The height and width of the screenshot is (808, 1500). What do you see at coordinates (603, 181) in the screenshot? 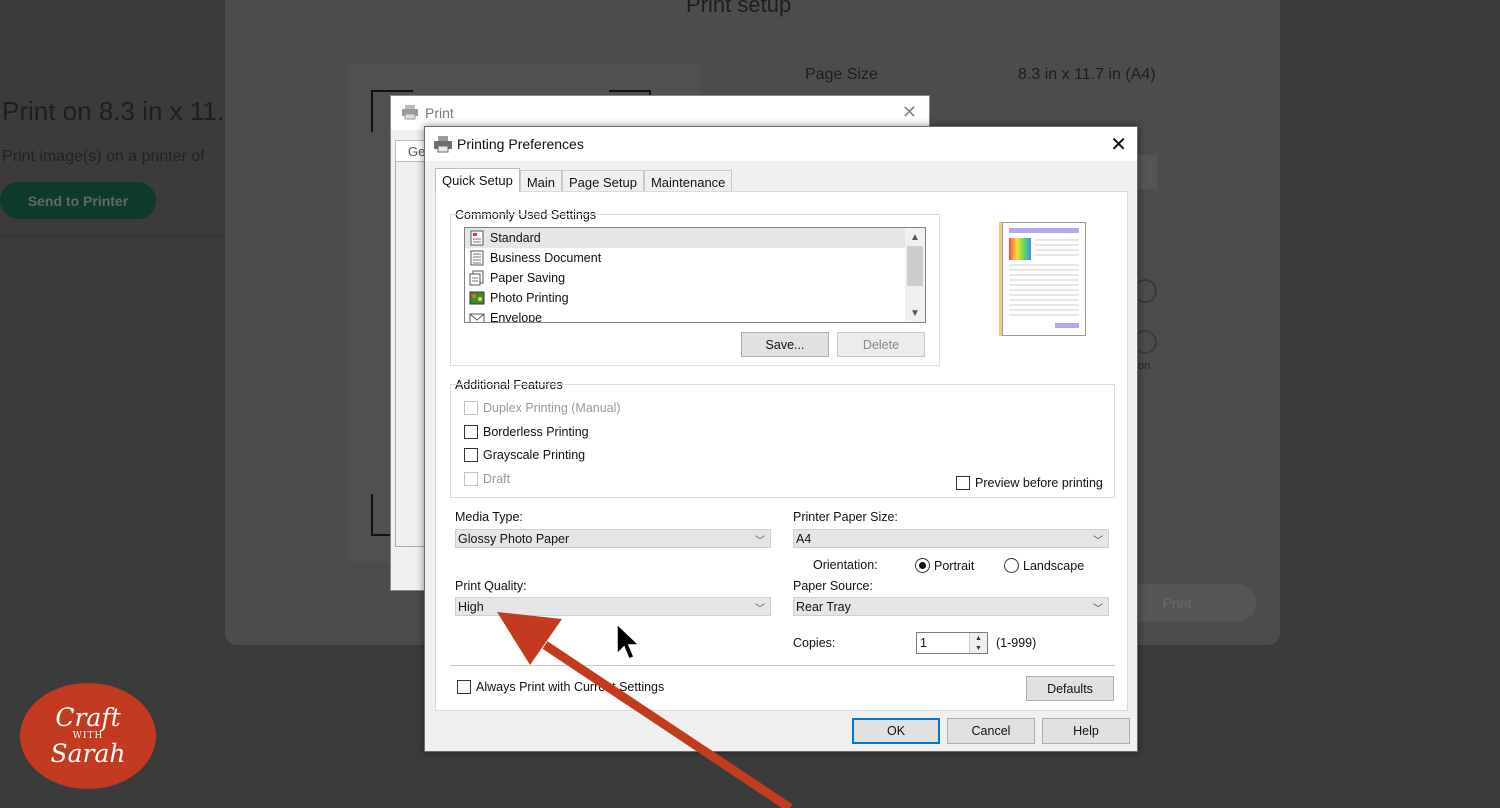
I see `tab-page-setup: Page Setup` at bounding box center [603, 181].